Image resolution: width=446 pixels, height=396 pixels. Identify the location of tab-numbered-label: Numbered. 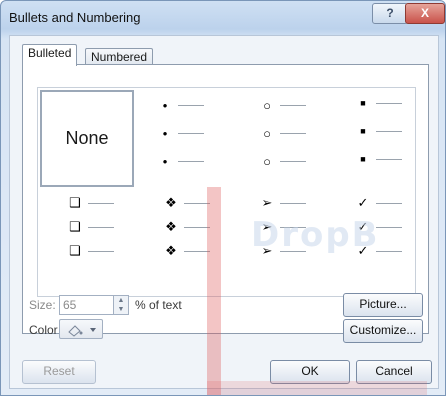
(119, 57).